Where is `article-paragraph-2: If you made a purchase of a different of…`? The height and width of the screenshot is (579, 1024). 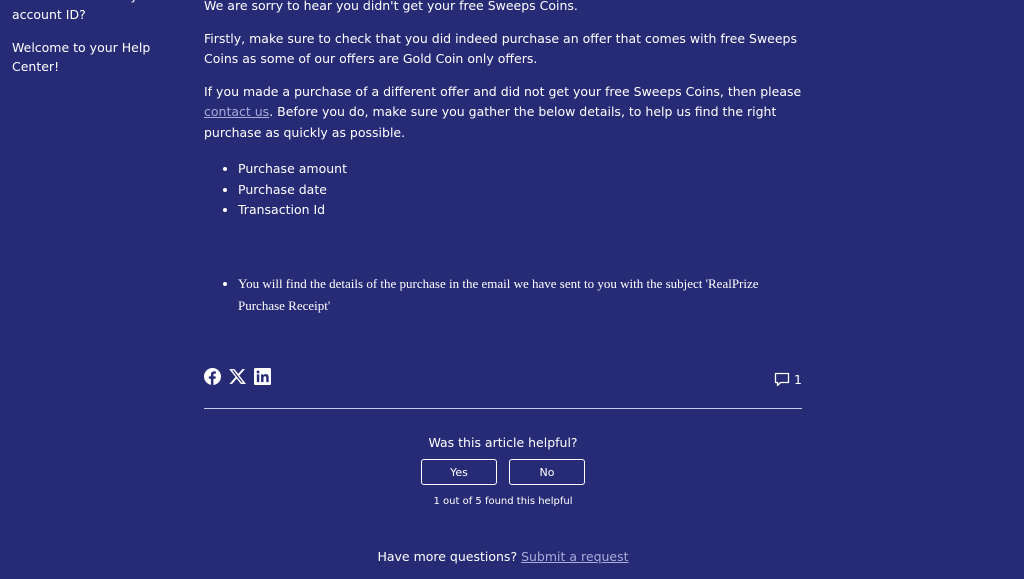 article-paragraph-2: If you made a purchase of a different of… is located at coordinates (503, 113).